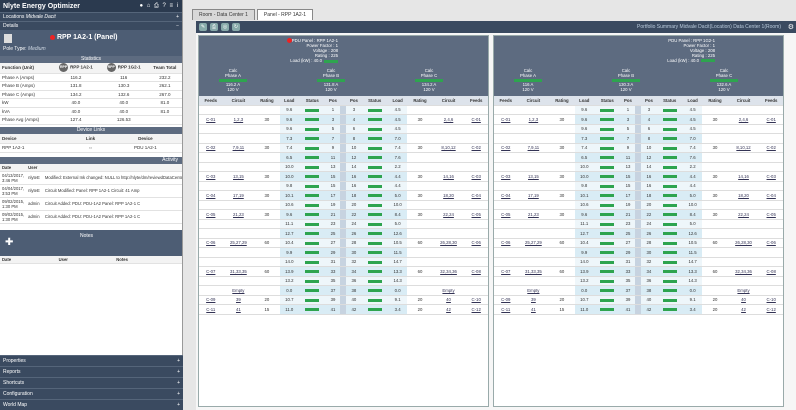 The height and width of the screenshot is (410, 796). Describe the element at coordinates (91, 25) in the screenshot. I see `details-bar: Details −` at that location.